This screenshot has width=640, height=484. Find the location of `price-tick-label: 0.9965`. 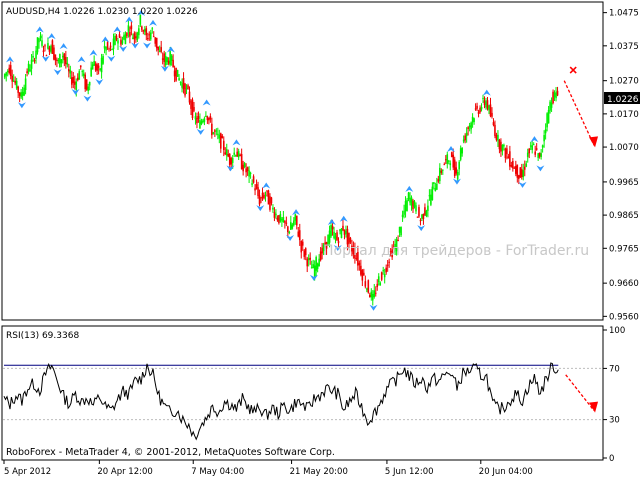

price-tick-label: 0.9965 is located at coordinates (624, 183).